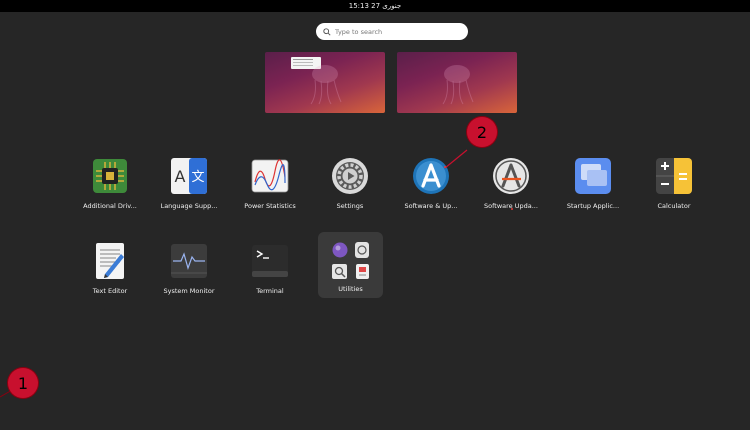  I want to click on app-label: Text Editor, so click(110, 291).